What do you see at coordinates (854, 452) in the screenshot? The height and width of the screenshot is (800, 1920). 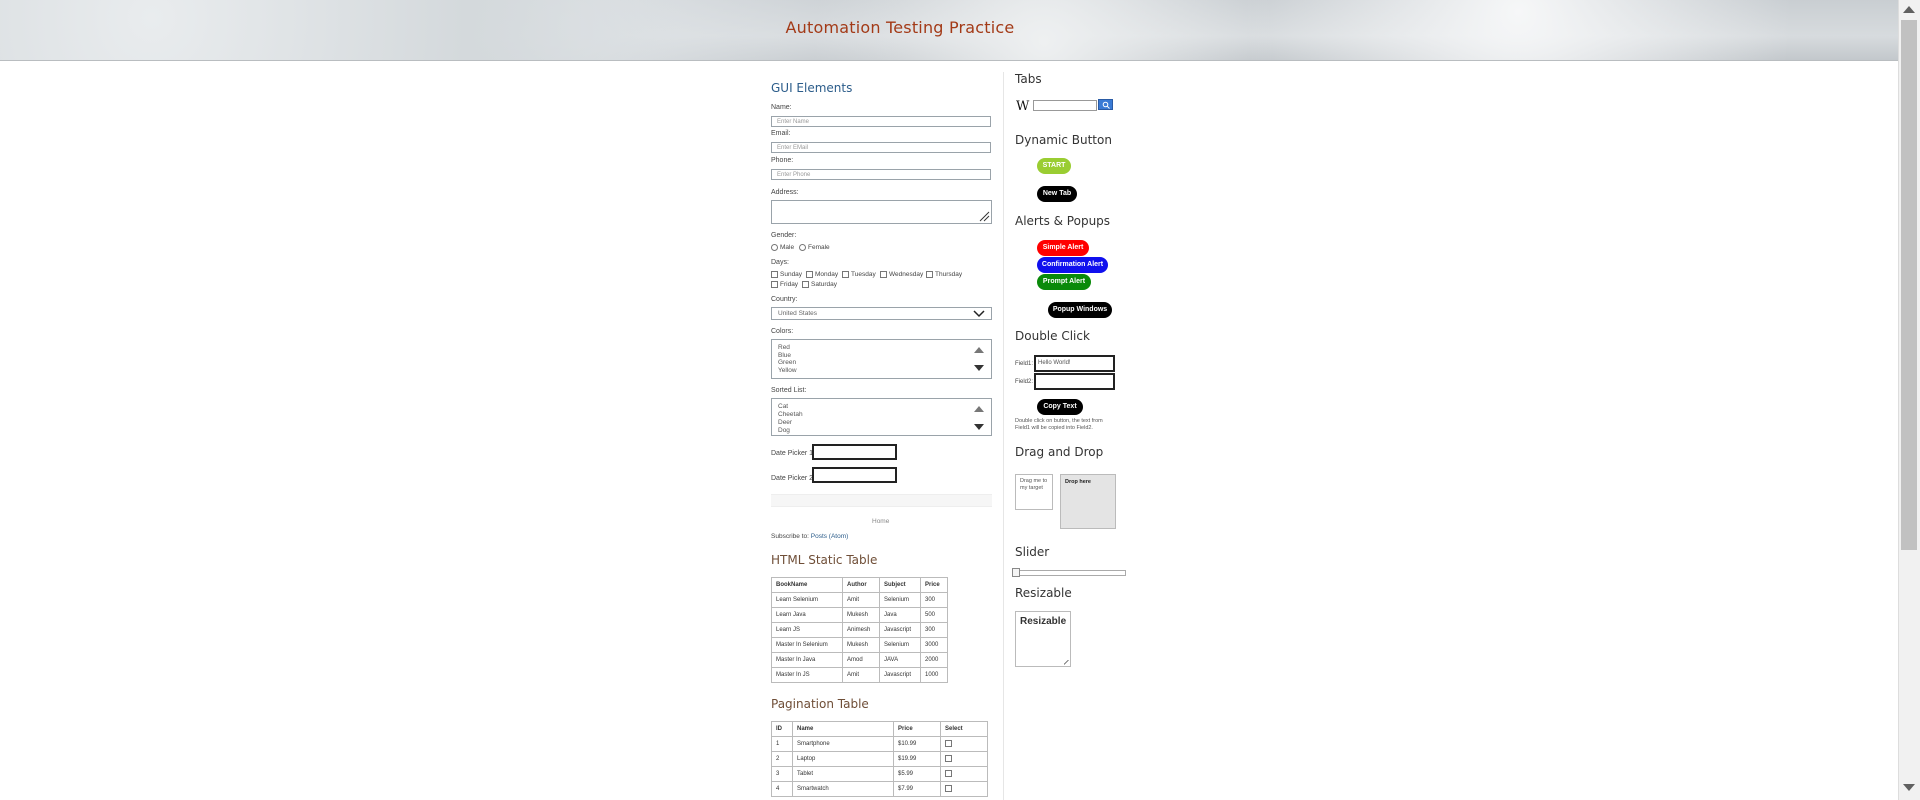 I see `date-picker-1-input` at bounding box center [854, 452].